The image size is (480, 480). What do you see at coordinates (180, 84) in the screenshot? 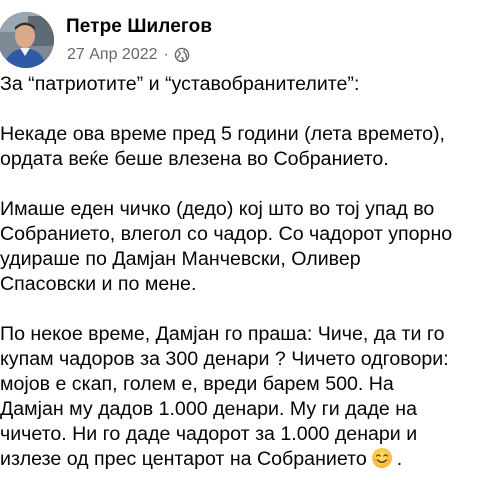
I see `post-paragraph: За “патриотите” и “уставобранителите”:` at bounding box center [180, 84].